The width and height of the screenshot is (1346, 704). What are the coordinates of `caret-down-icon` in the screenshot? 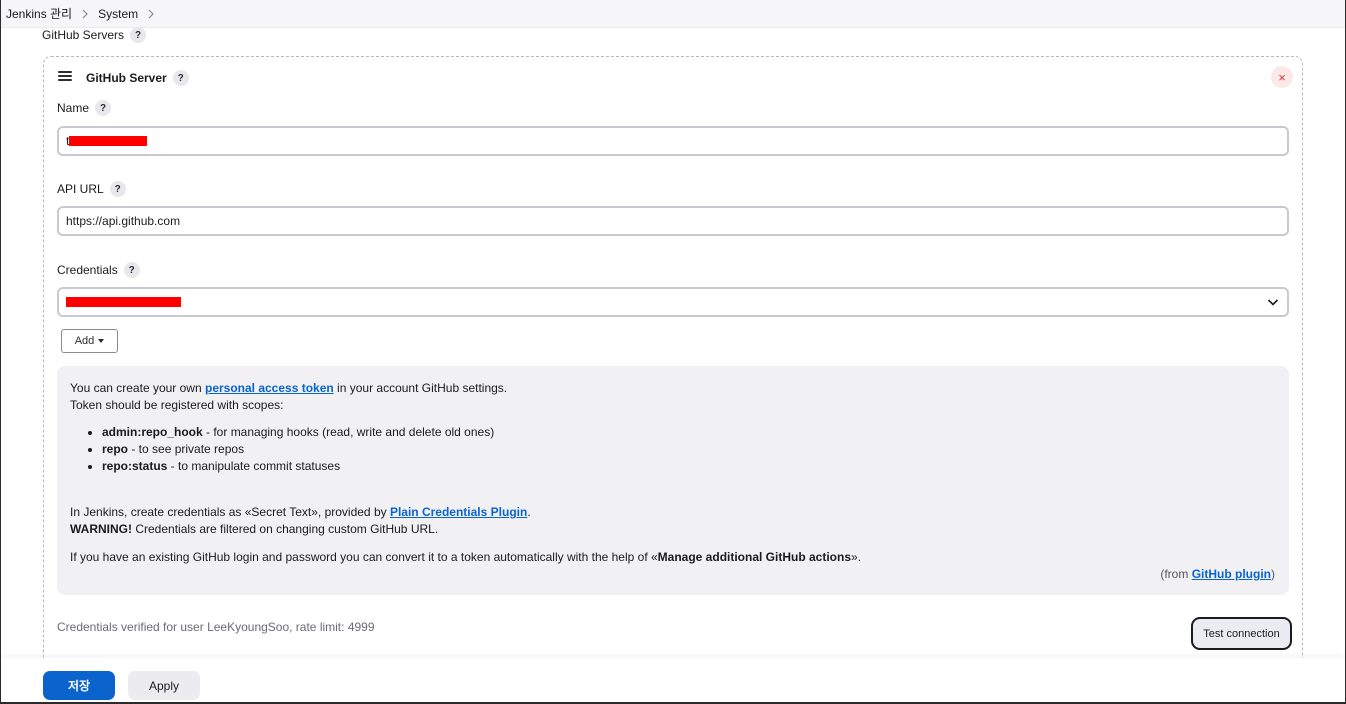 It's located at (101, 341).